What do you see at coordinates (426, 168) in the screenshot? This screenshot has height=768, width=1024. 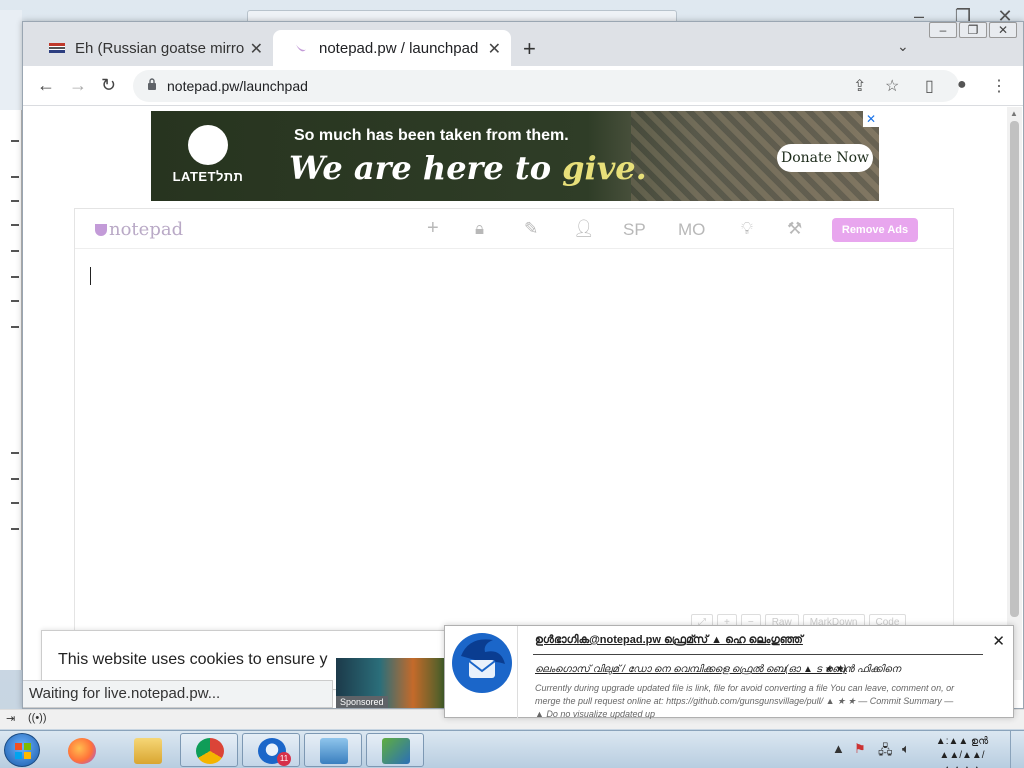 I see `ad-tagline-prefix: We are here to` at bounding box center [426, 168].